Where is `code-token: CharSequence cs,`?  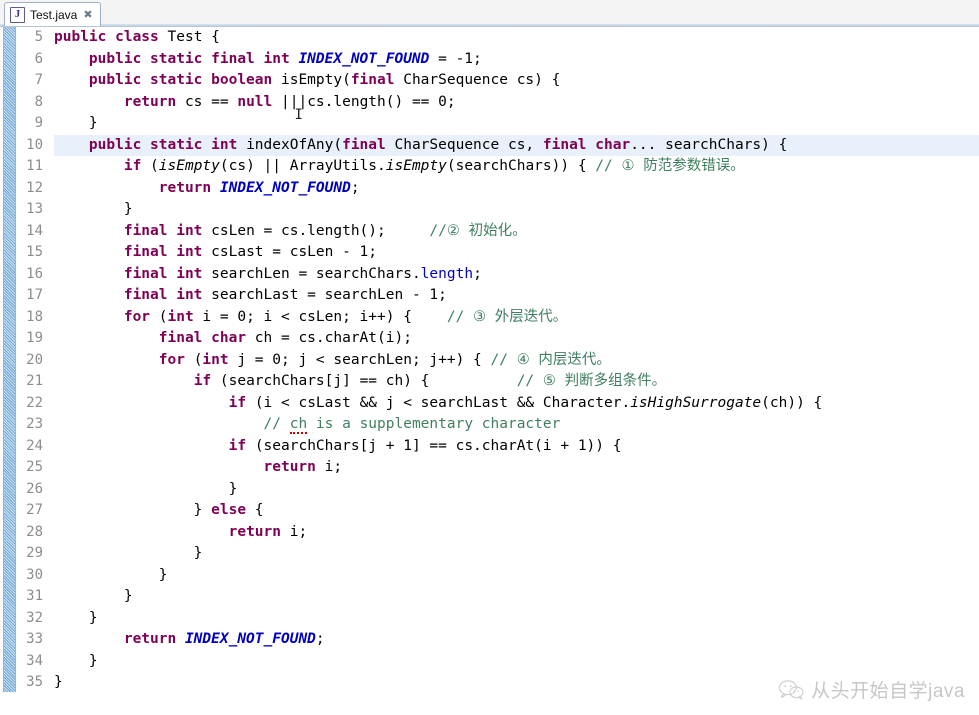
code-token: CharSequence cs, is located at coordinates (468, 144).